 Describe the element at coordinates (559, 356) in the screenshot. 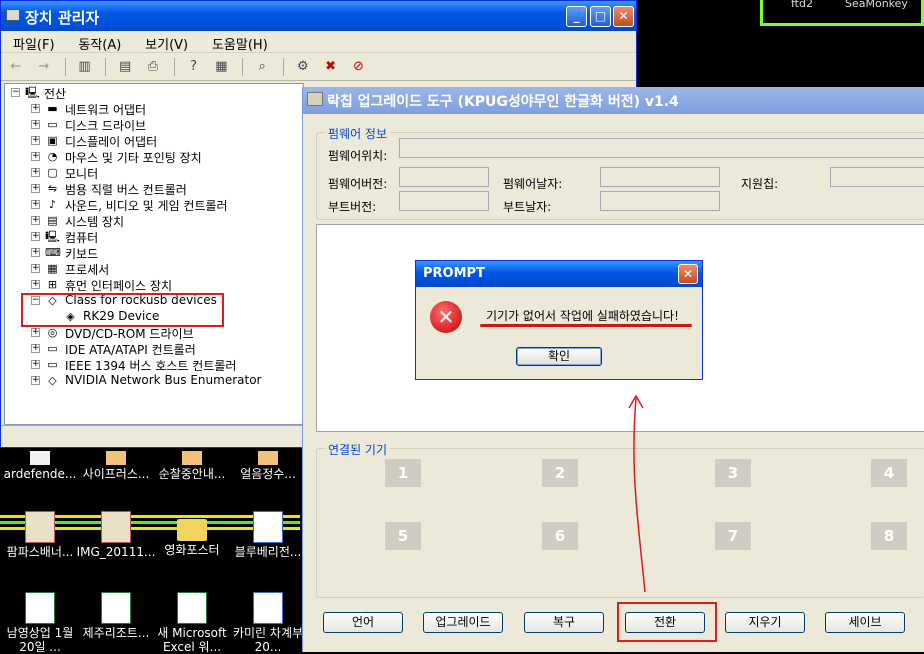

I see `ok-button: 확인` at that location.